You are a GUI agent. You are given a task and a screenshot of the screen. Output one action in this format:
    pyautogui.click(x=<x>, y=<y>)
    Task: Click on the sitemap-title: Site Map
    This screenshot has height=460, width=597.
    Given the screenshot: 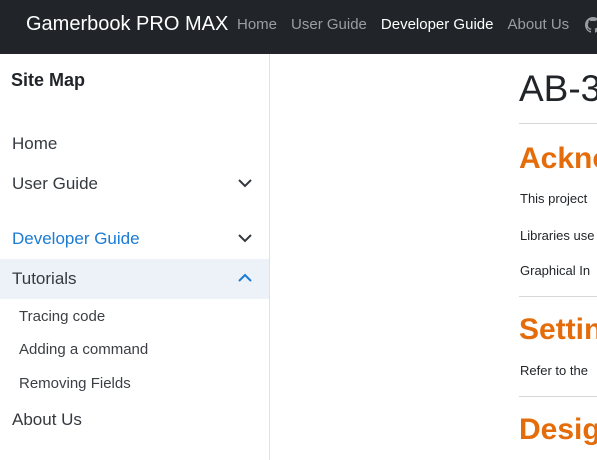 What is the action you would take?
    pyautogui.click(x=48, y=80)
    